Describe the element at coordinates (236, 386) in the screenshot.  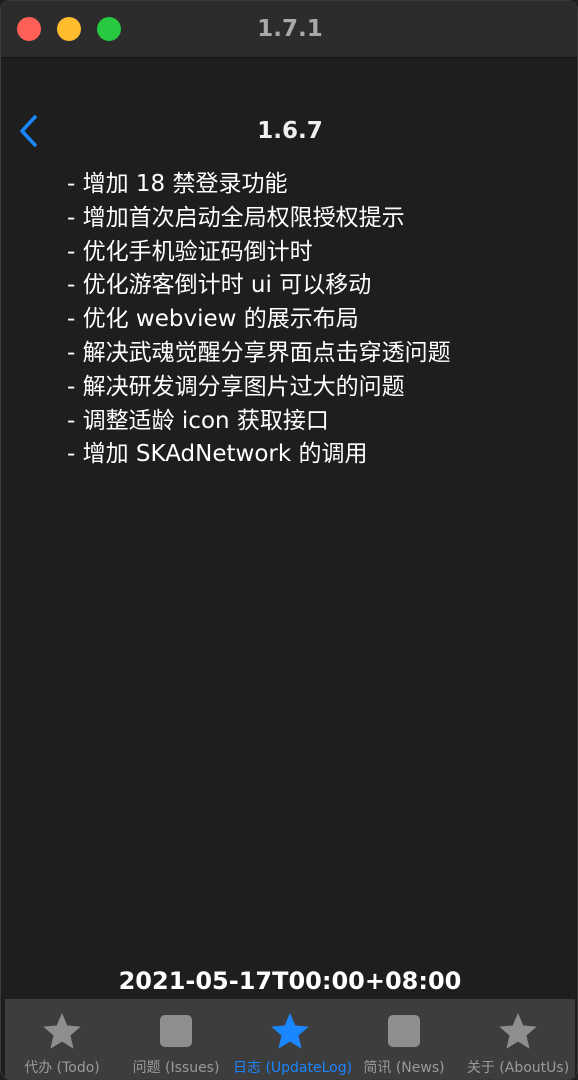
I see `list-item: - 解决研发调分享图片过大的问题` at that location.